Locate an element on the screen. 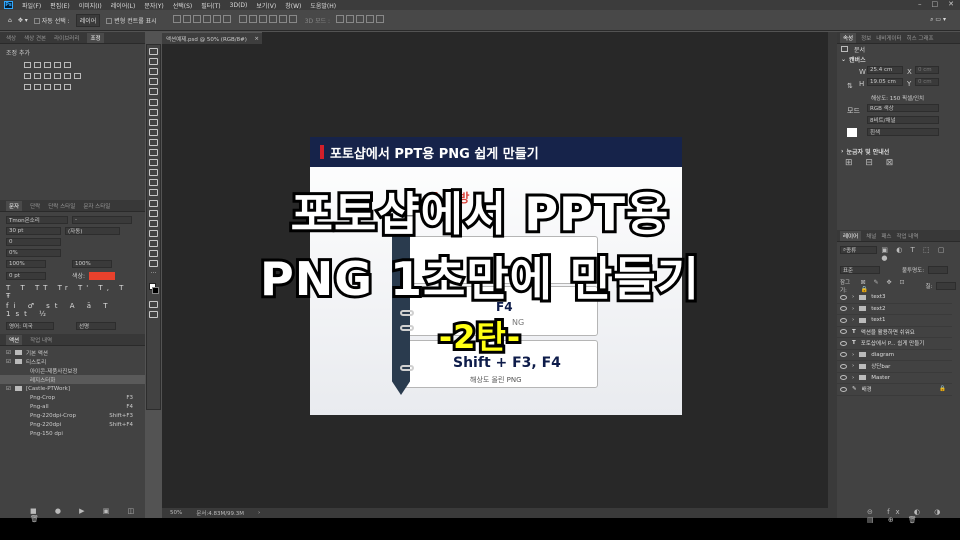 Image resolution: width=960 pixels, height=540 pixels. menu-type: 문자(Y) is located at coordinates (153, 5).